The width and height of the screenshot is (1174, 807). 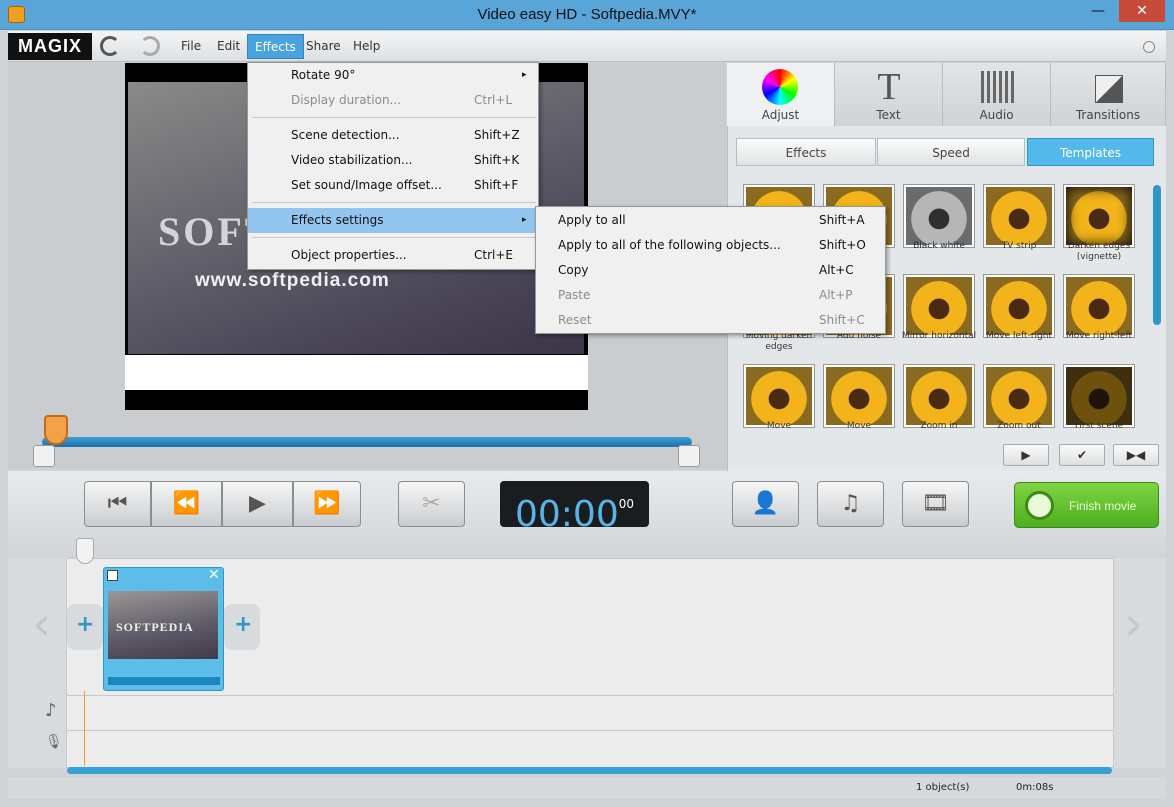 I want to click on panel-scrollbar, so click(x=1157, y=255).